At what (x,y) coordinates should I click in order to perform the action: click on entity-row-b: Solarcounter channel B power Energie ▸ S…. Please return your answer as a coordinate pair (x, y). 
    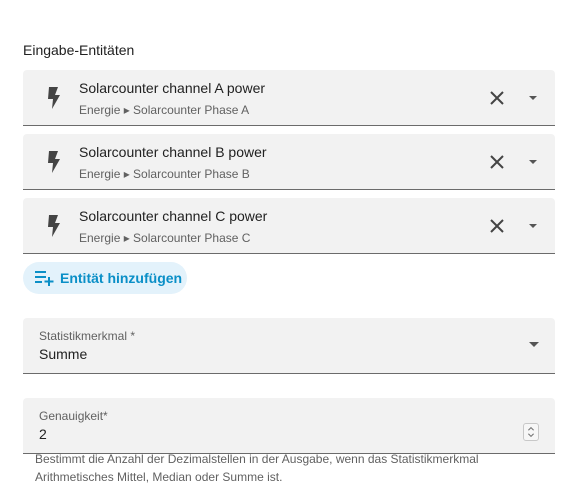
    Looking at the image, I should click on (289, 162).